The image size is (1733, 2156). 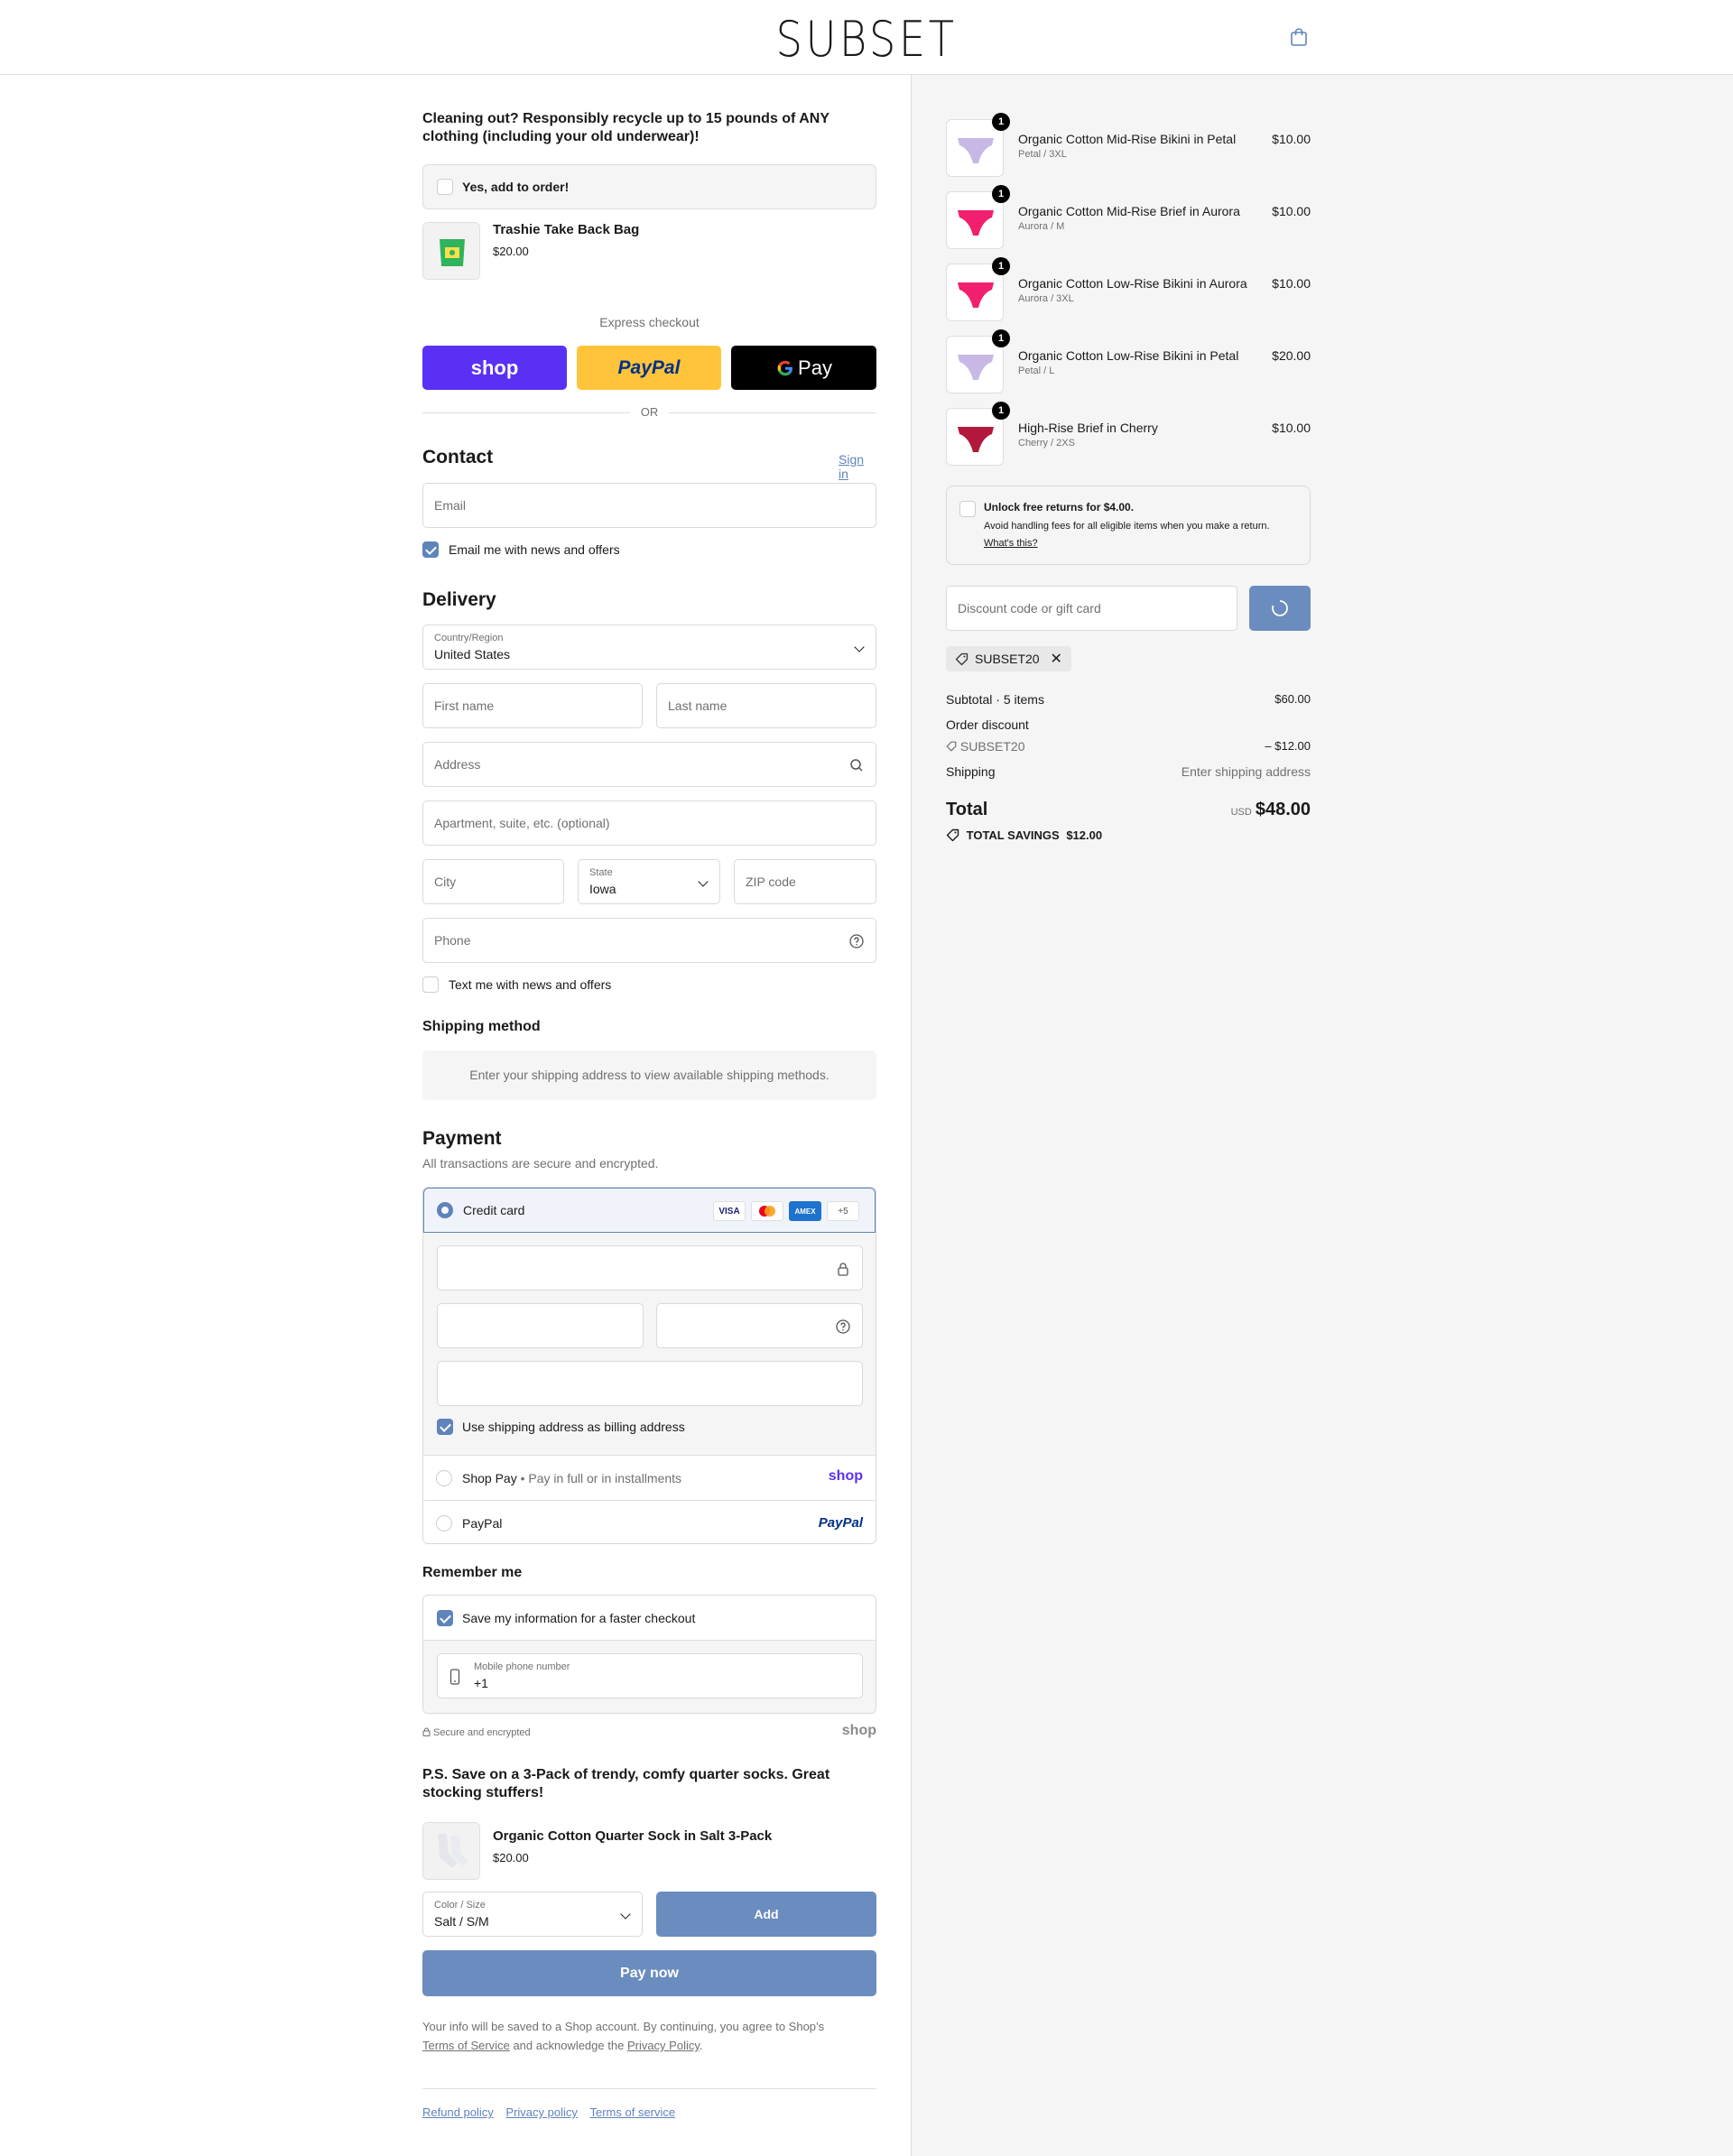 What do you see at coordinates (649, 1210) in the screenshot?
I see `credit-card-option: Credit card VISA AMEX +5` at bounding box center [649, 1210].